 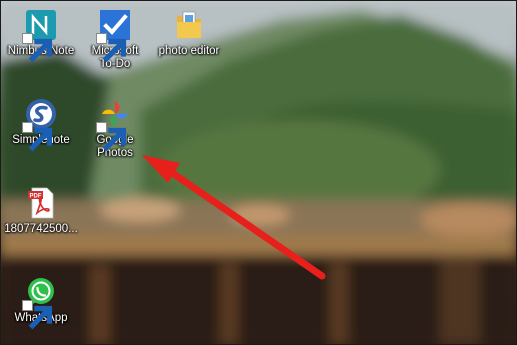 What do you see at coordinates (189, 25) in the screenshot?
I see `photo-editor-icon` at bounding box center [189, 25].